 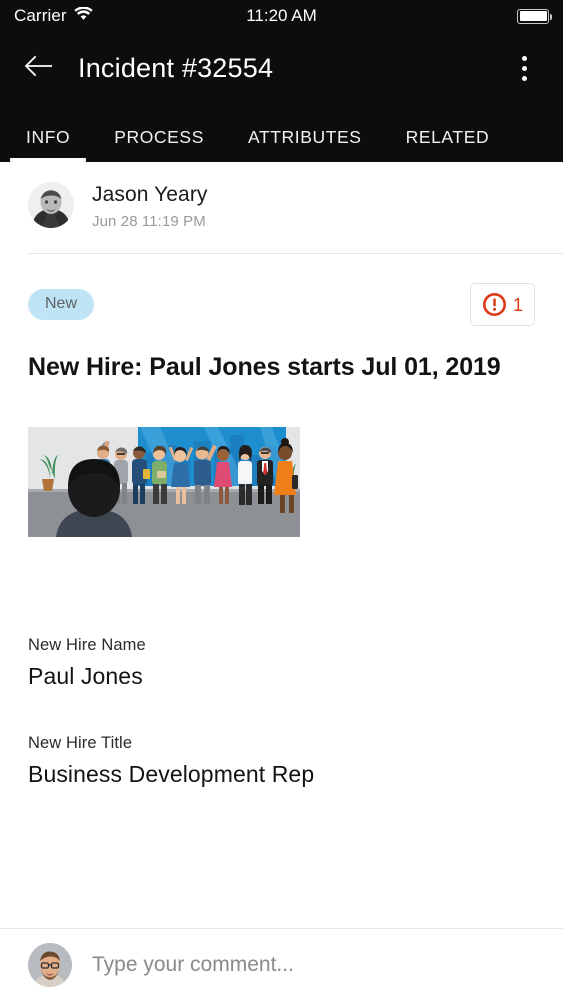 What do you see at coordinates (80, 743) in the screenshot?
I see `field-label: New Hire Title` at bounding box center [80, 743].